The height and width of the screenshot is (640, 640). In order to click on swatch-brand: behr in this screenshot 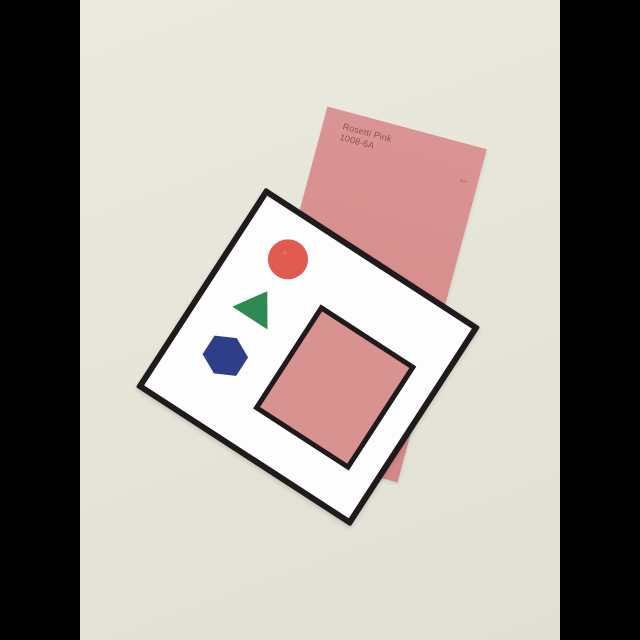, I will do `click(464, 181)`.